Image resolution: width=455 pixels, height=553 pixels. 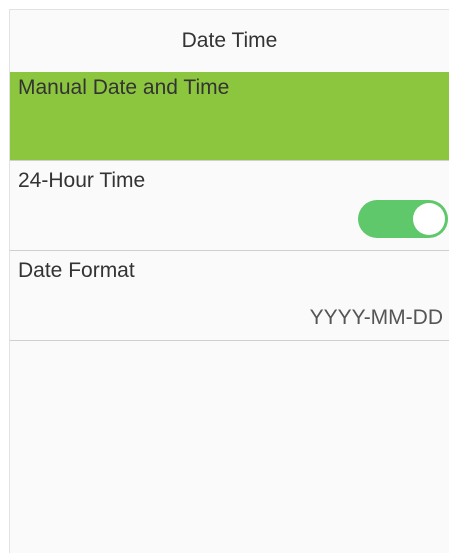 What do you see at coordinates (82, 180) in the screenshot?
I see `menu-item-label: 24-Hour Time` at bounding box center [82, 180].